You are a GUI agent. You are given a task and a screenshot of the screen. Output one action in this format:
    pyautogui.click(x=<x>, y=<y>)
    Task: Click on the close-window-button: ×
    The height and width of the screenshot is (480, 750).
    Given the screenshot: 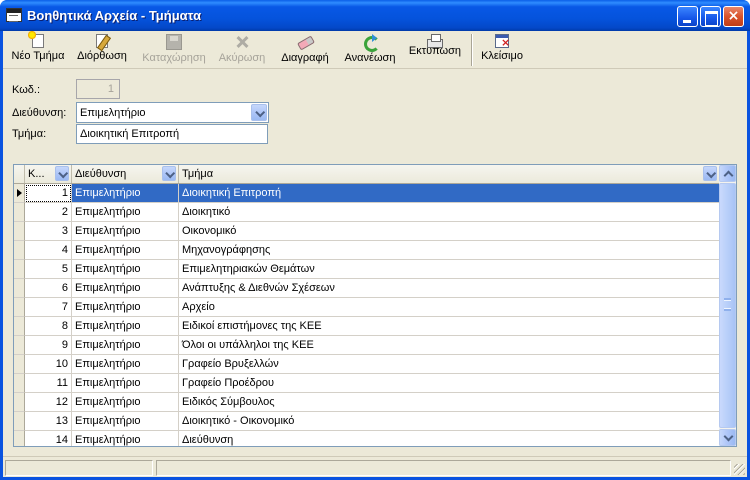 What is the action you would take?
    pyautogui.click(x=733, y=16)
    